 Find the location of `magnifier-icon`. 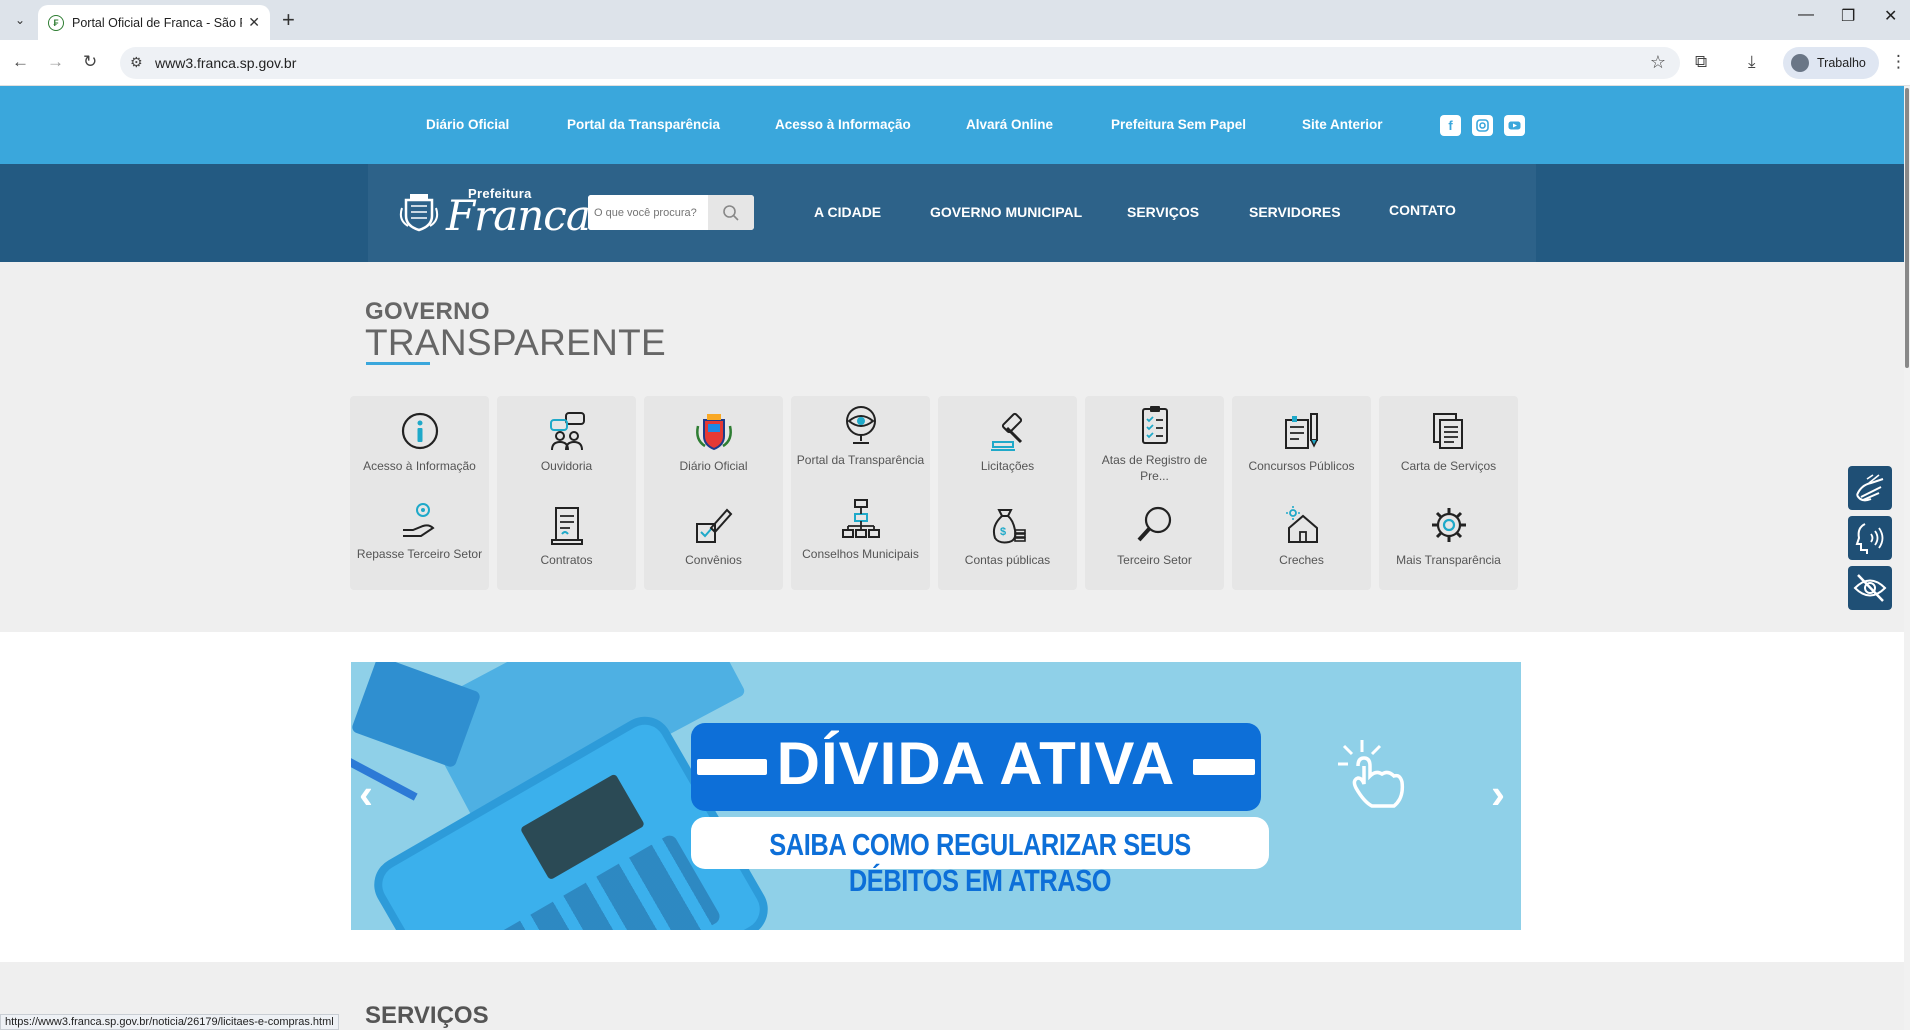

magnifier-icon is located at coordinates (1154, 524).